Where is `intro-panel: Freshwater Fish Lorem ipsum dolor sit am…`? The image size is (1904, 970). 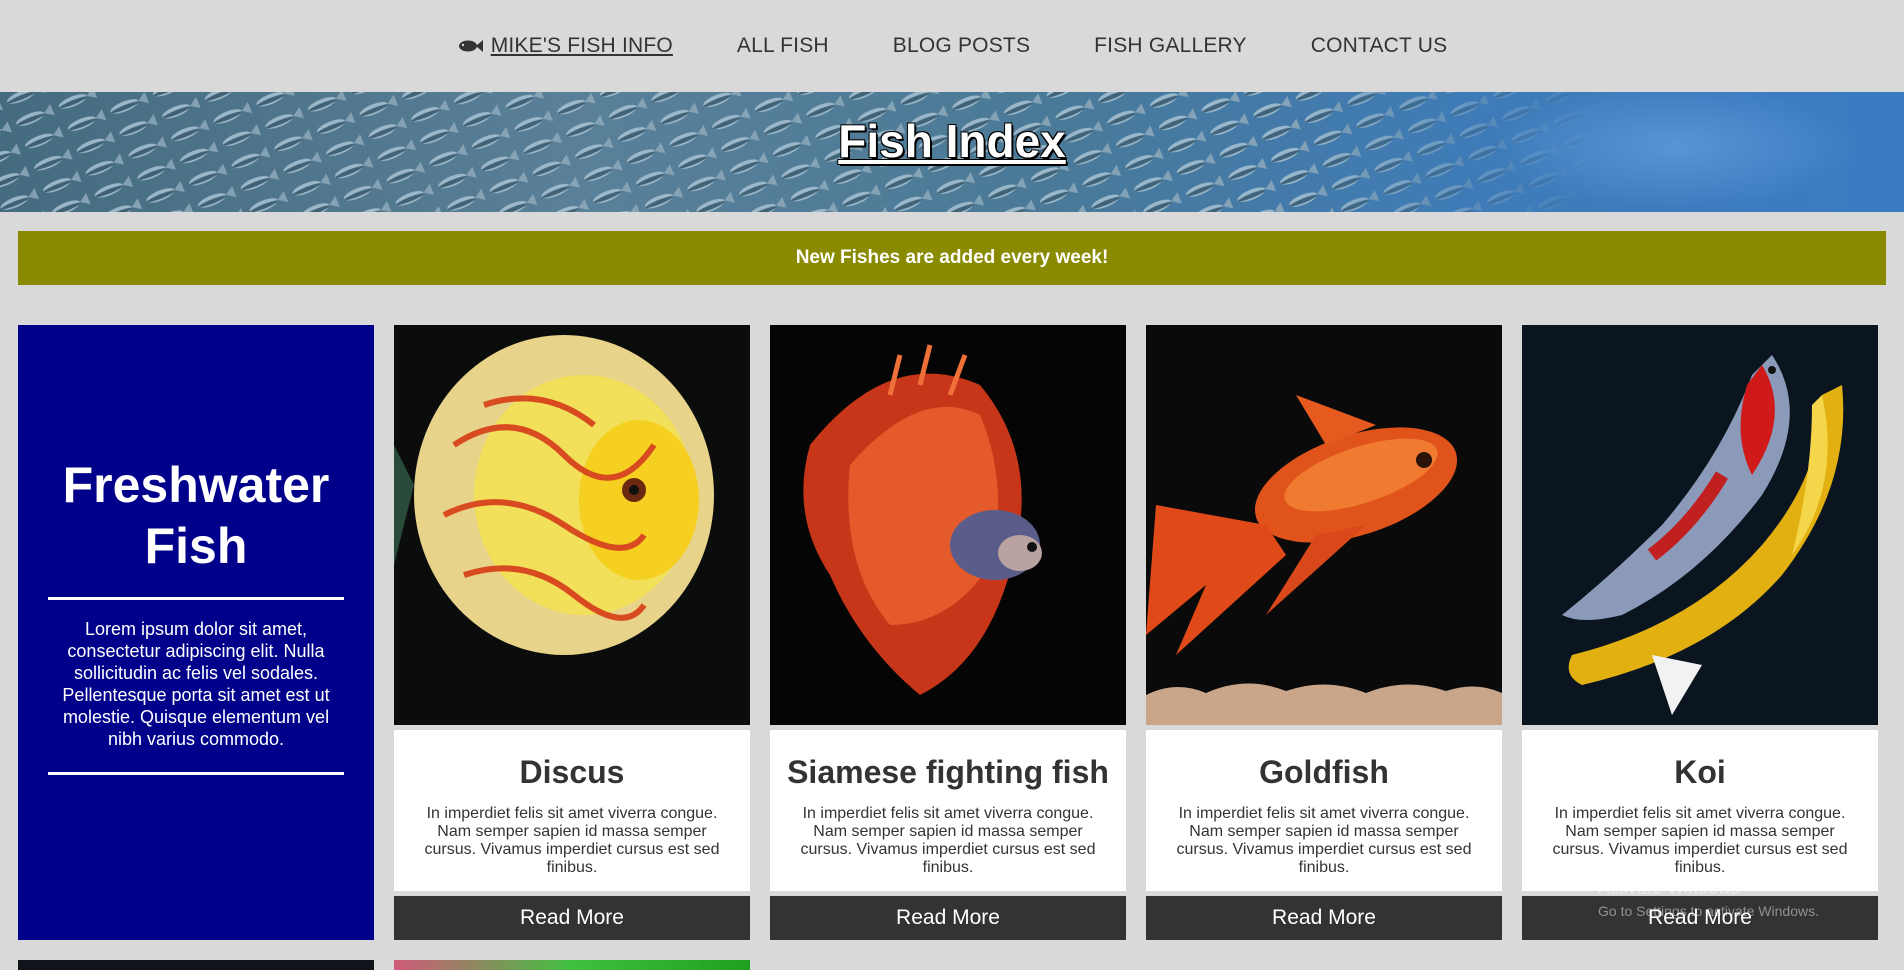 intro-panel: Freshwater Fish Lorem ipsum dolor sit am… is located at coordinates (196, 632).